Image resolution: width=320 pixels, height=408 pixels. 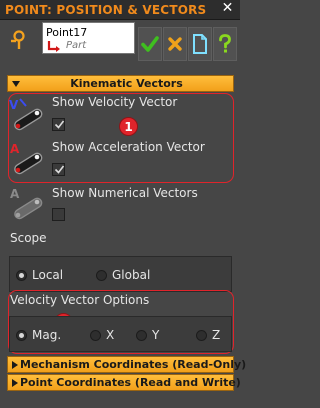 I want to click on mechanism-coordinates-label: Mechanism Coordinates (Read-Only), so click(x=133, y=364).